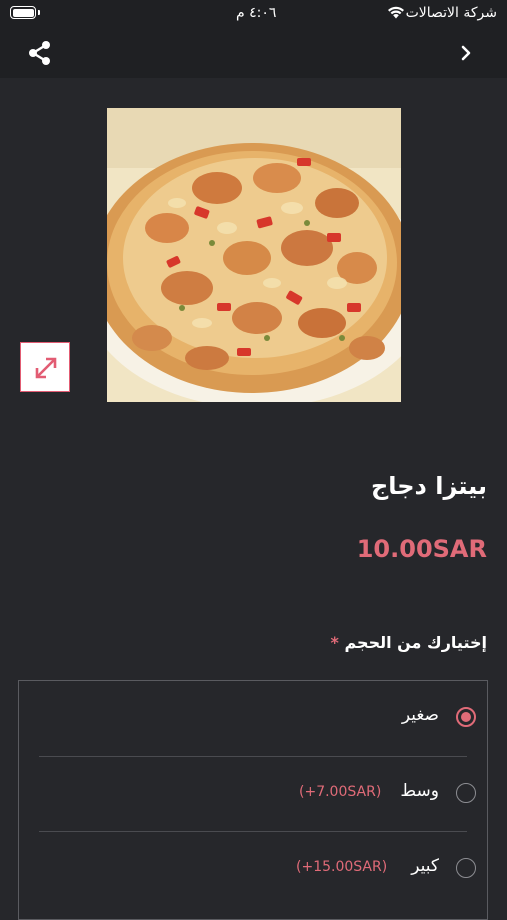  Describe the element at coordinates (253, 54) in the screenshot. I see `nav-bar` at that location.